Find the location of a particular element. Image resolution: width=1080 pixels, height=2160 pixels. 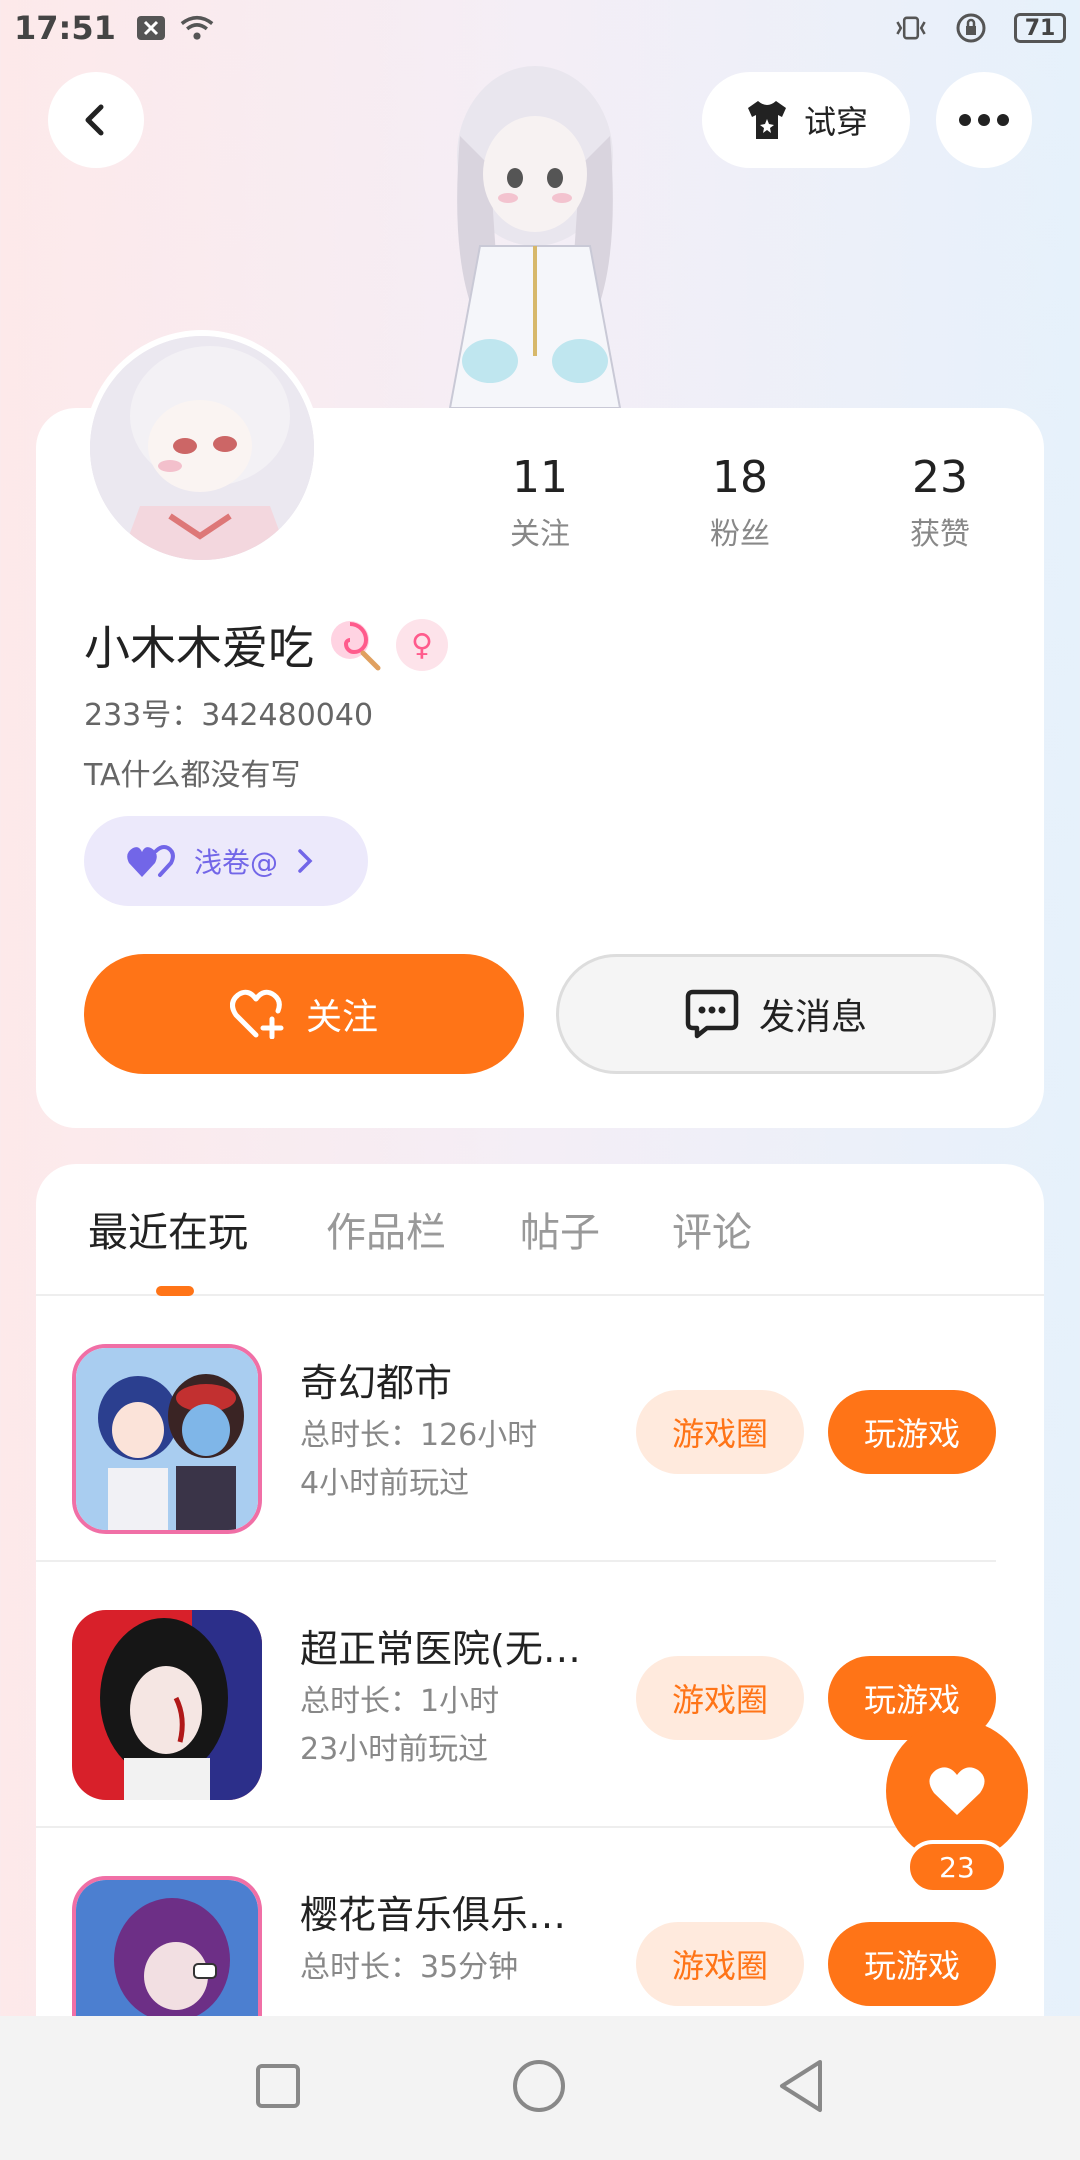

tab-works: 作品栏 is located at coordinates (386, 1229).